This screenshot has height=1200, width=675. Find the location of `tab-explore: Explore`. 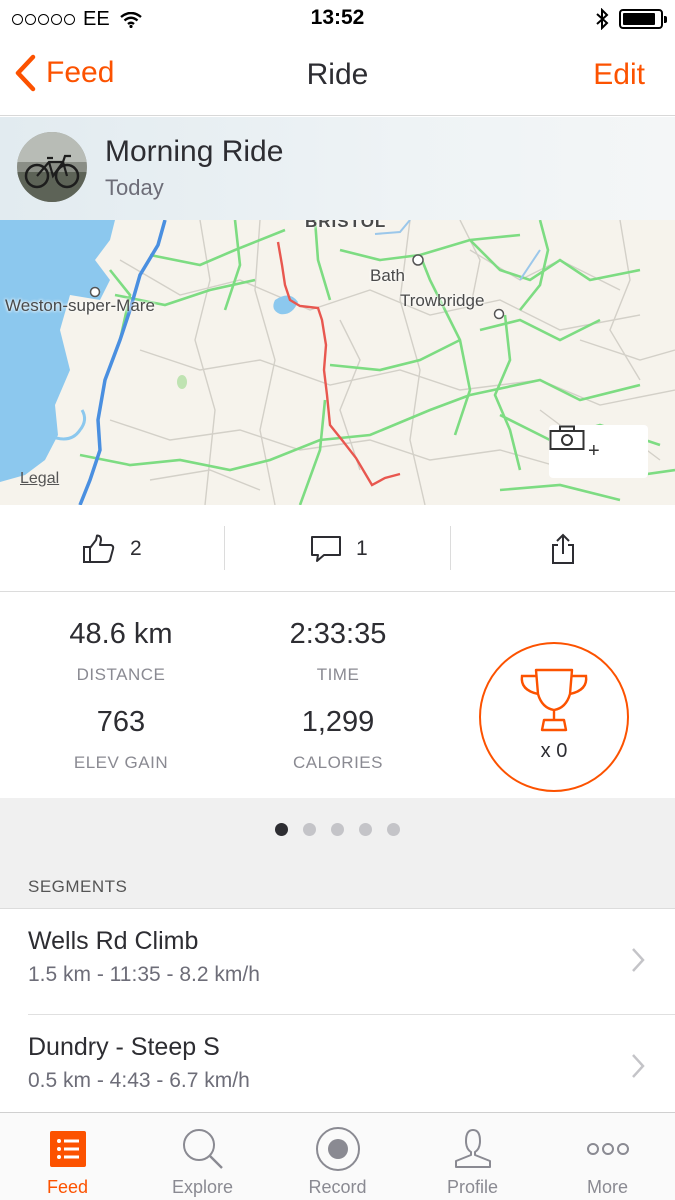

tab-explore: Explore is located at coordinates (202, 1156).